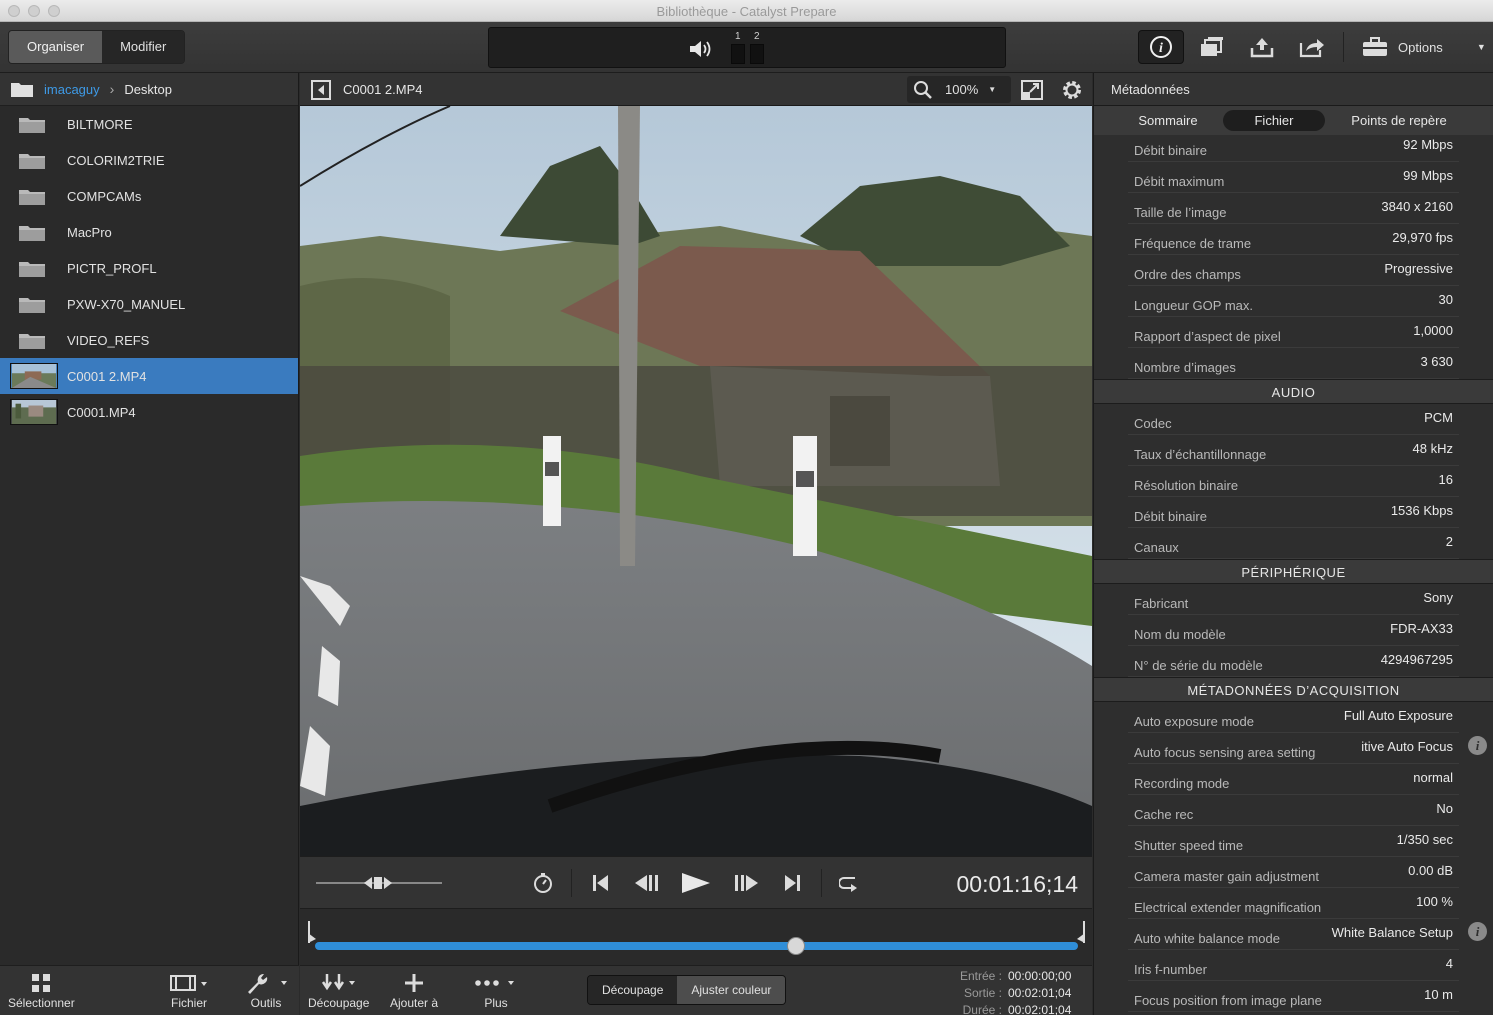 Image resolution: width=1493 pixels, height=1015 pixels. I want to click on metadata-key: Cache rec, so click(1164, 814).